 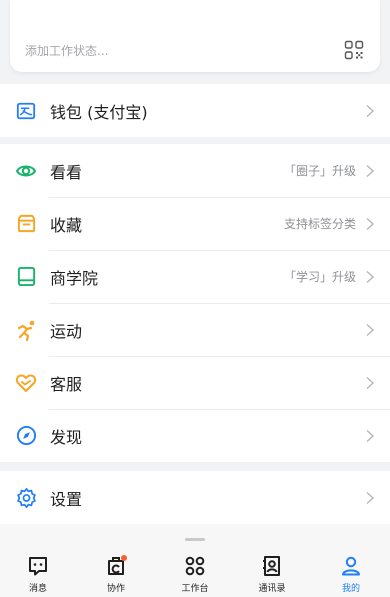 I want to click on menu-item-label: 设置, so click(x=66, y=499).